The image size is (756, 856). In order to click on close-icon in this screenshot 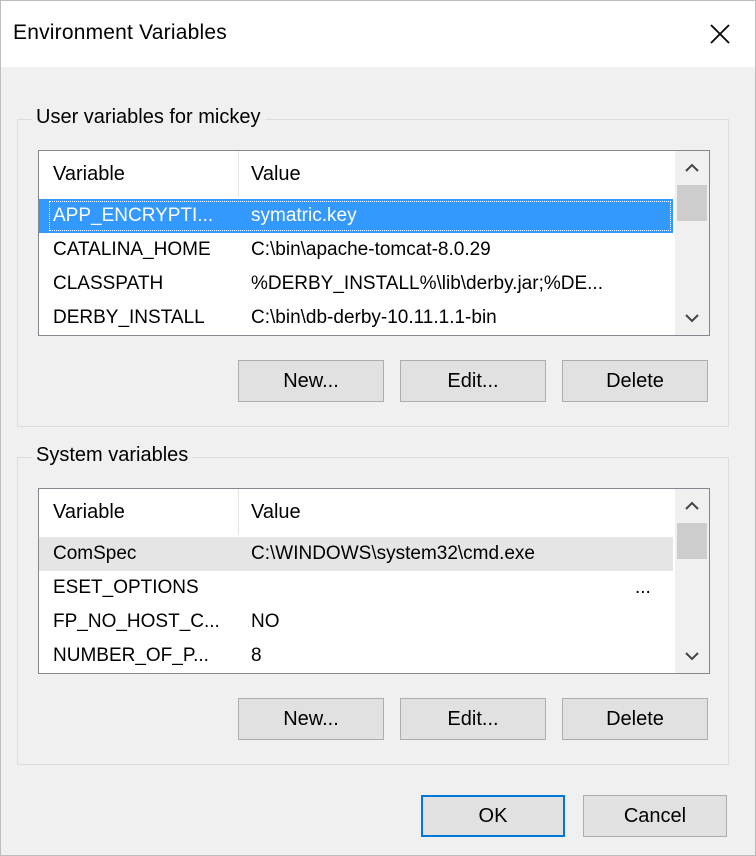, I will do `click(720, 34)`.